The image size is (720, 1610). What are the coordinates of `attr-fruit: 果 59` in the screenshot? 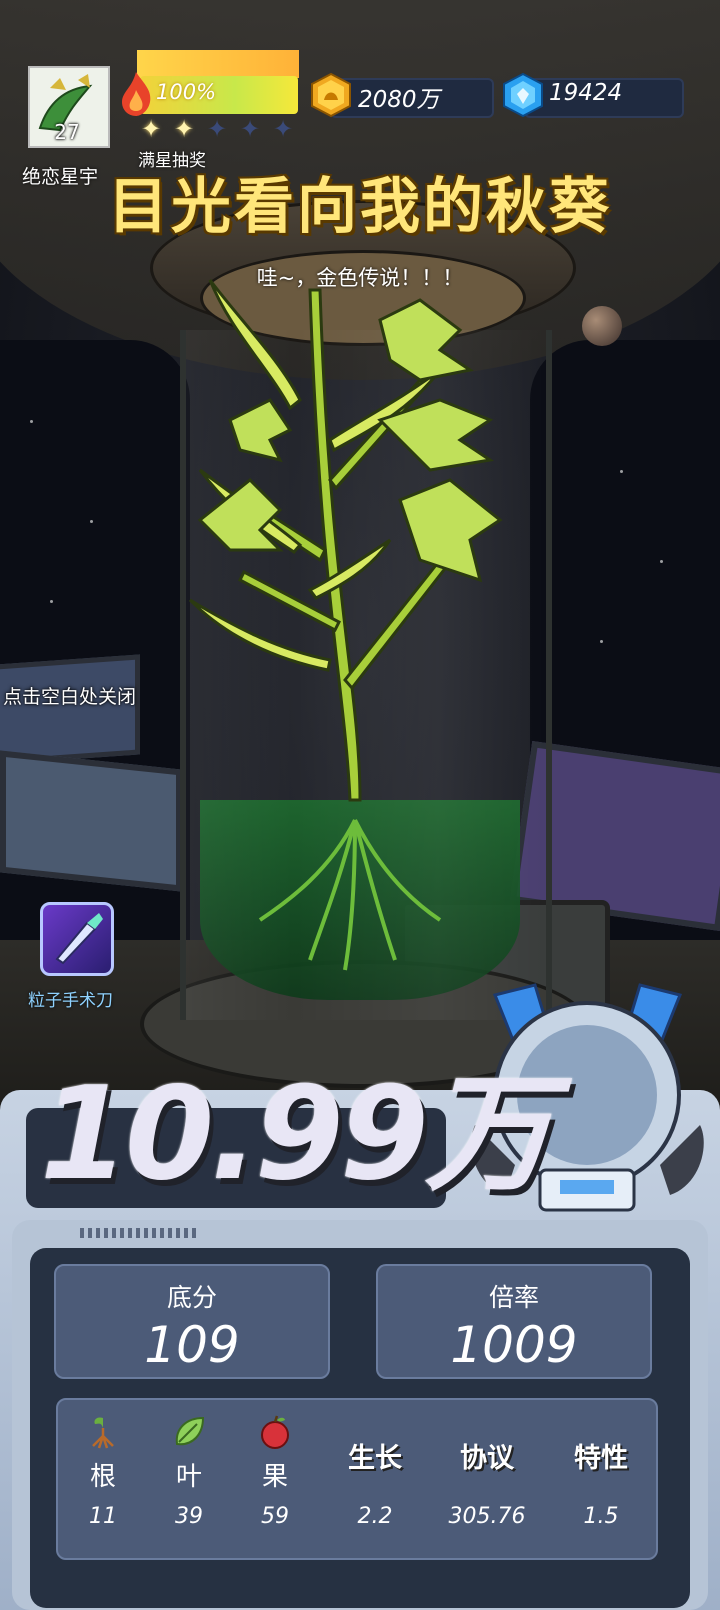 It's located at (275, 1480).